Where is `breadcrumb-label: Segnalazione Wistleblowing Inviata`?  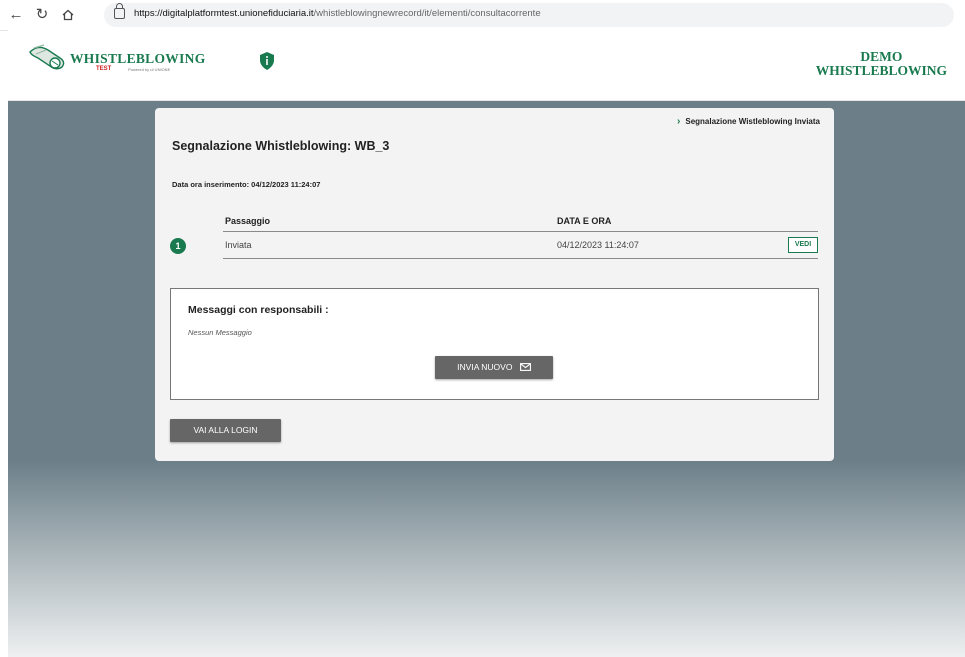
breadcrumb-label: Segnalazione Wistleblowing Inviata is located at coordinates (752, 121).